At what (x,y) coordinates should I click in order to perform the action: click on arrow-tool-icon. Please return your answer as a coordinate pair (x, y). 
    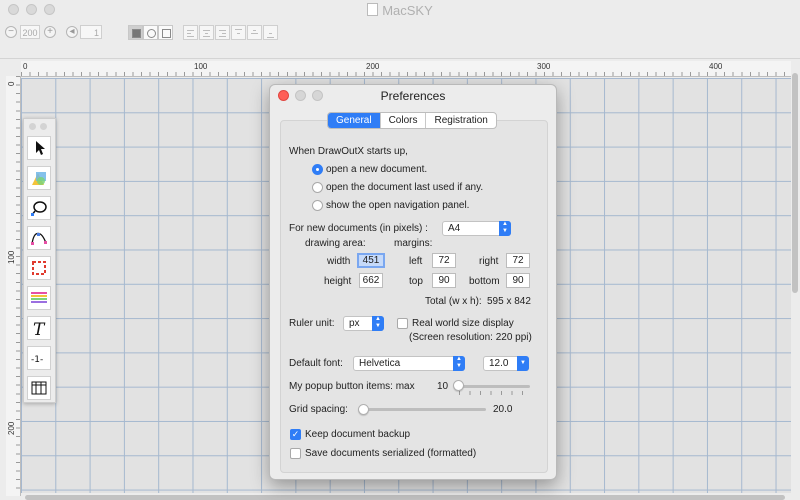
    Looking at the image, I should click on (39, 148).